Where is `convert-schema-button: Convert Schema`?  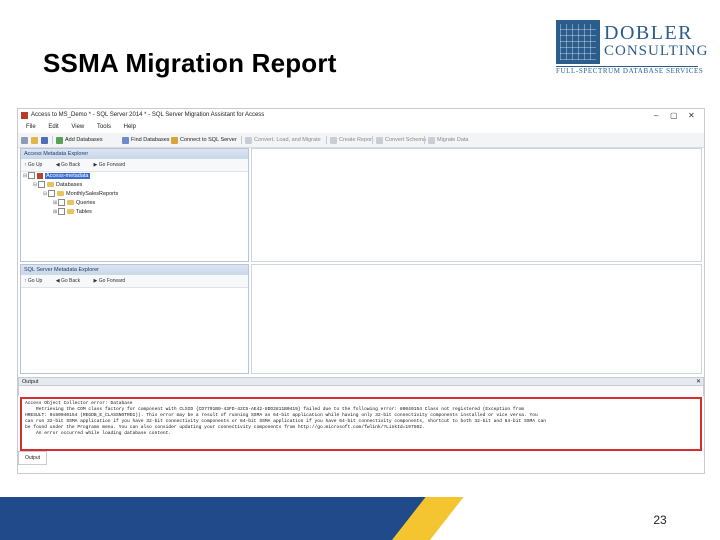 convert-schema-button: Convert Schema is located at coordinates (401, 140).